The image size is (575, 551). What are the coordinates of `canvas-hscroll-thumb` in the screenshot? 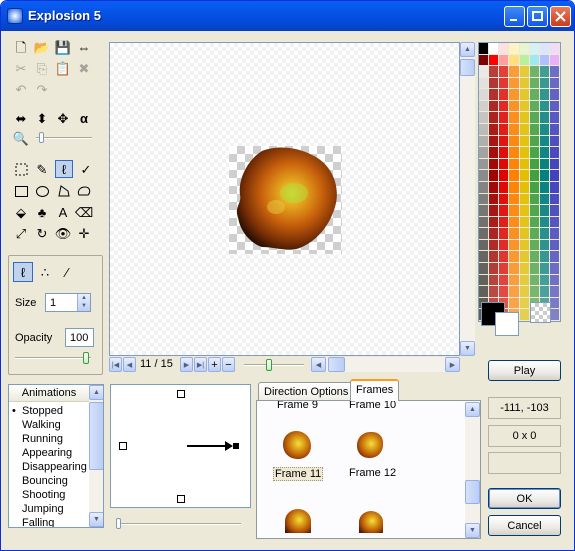 It's located at (336, 364).